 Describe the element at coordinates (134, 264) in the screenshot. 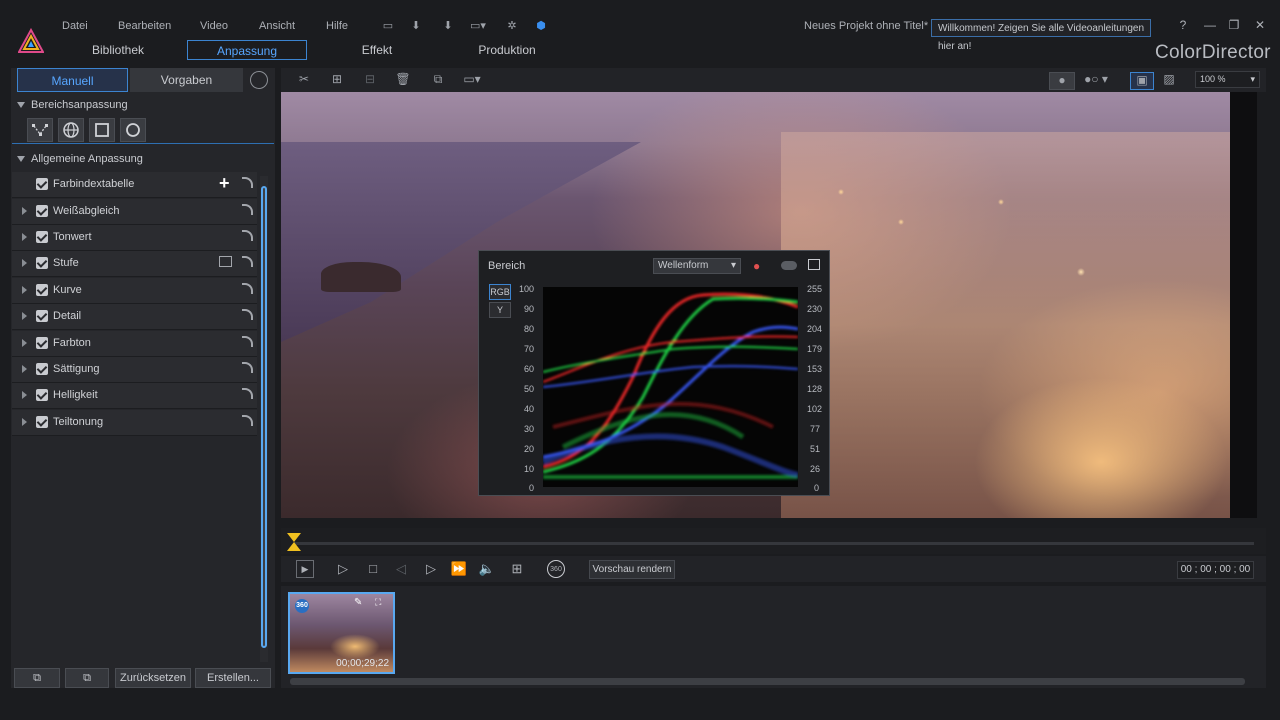

I see `list-item: Stufe` at that location.